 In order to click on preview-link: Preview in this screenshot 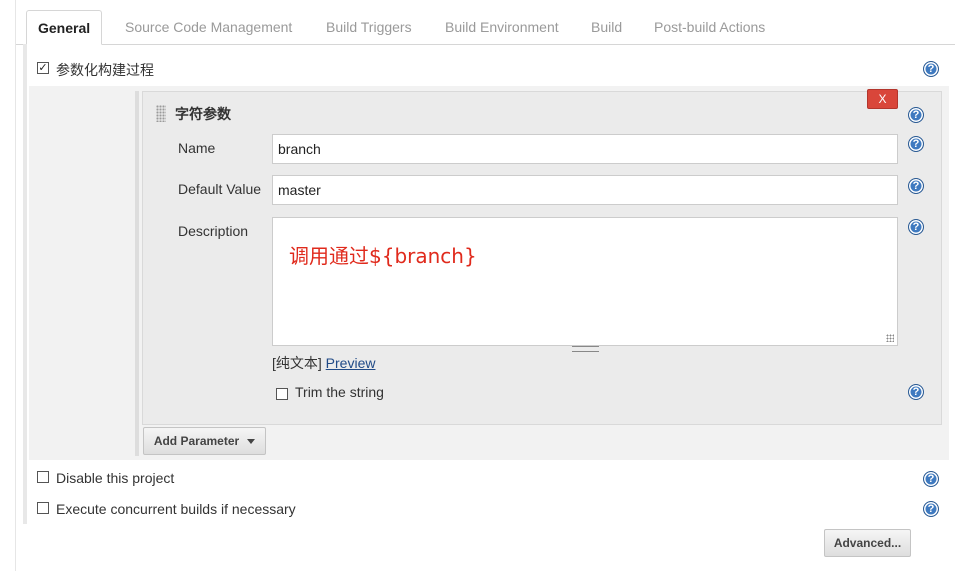, I will do `click(351, 363)`.